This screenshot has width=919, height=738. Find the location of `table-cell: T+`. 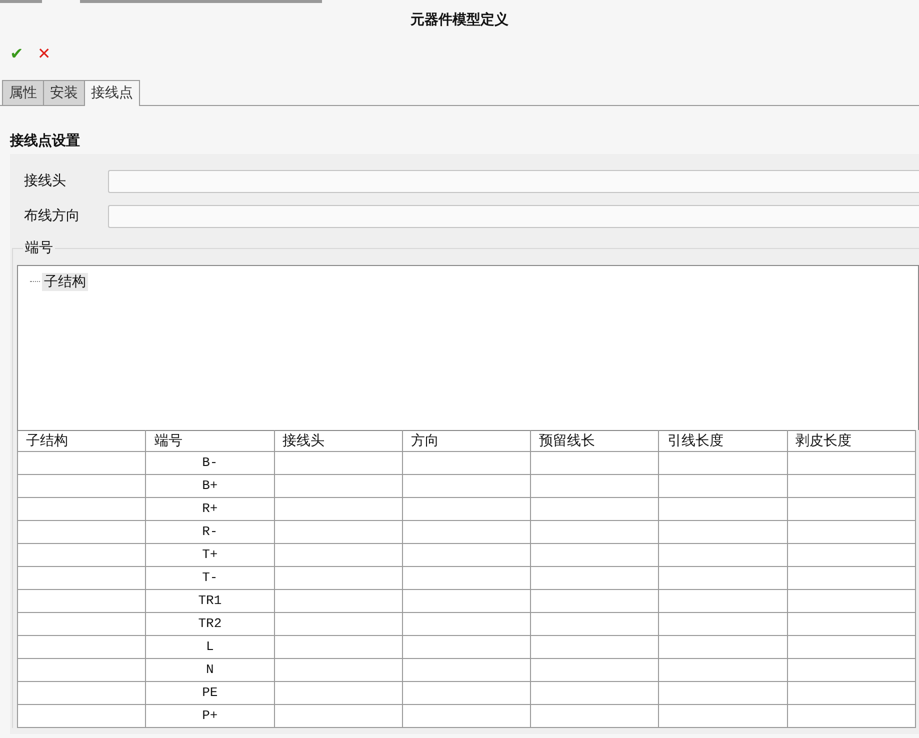

table-cell: T+ is located at coordinates (210, 555).